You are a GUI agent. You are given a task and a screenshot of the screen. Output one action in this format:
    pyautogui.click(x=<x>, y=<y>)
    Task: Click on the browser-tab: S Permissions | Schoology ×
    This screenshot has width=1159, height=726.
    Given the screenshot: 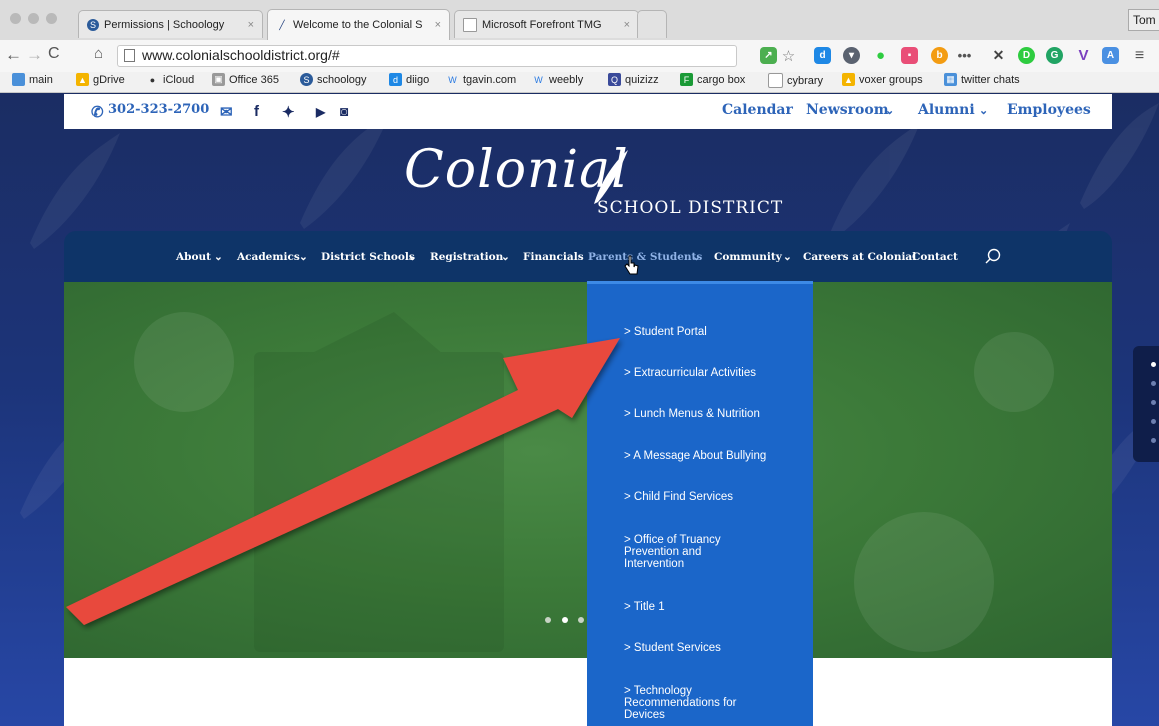 What is the action you would take?
    pyautogui.click(x=170, y=24)
    